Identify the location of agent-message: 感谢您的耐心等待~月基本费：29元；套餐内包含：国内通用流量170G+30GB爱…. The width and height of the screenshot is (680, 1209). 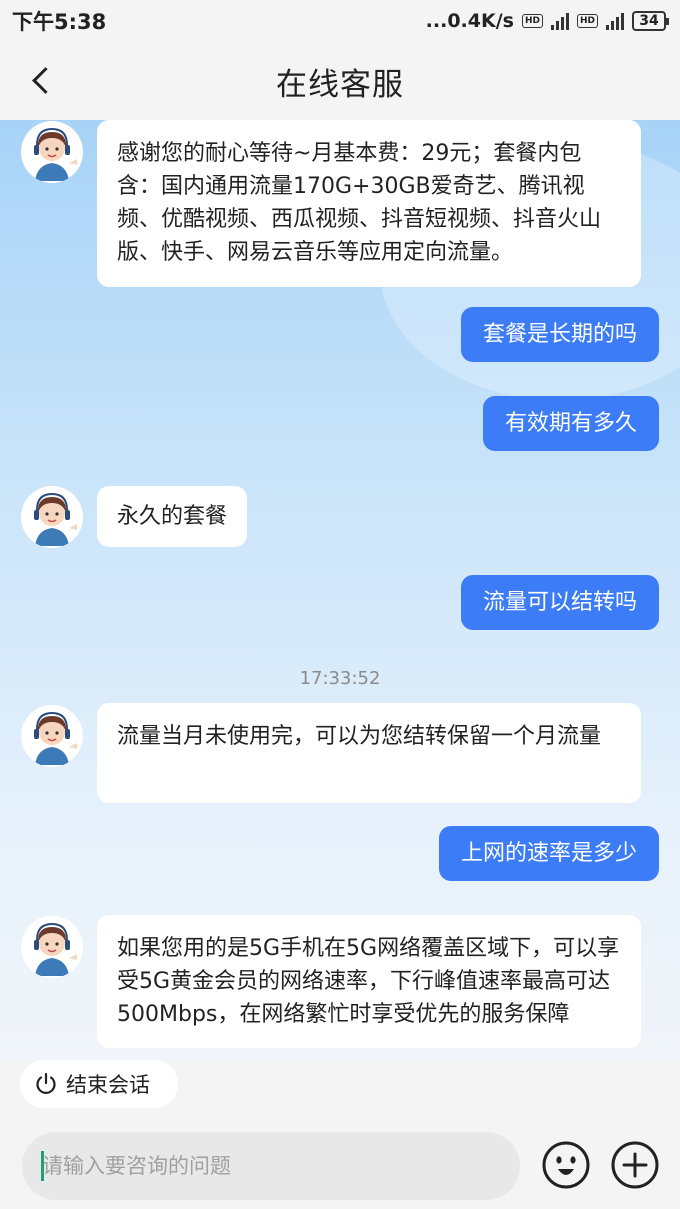
(369, 203).